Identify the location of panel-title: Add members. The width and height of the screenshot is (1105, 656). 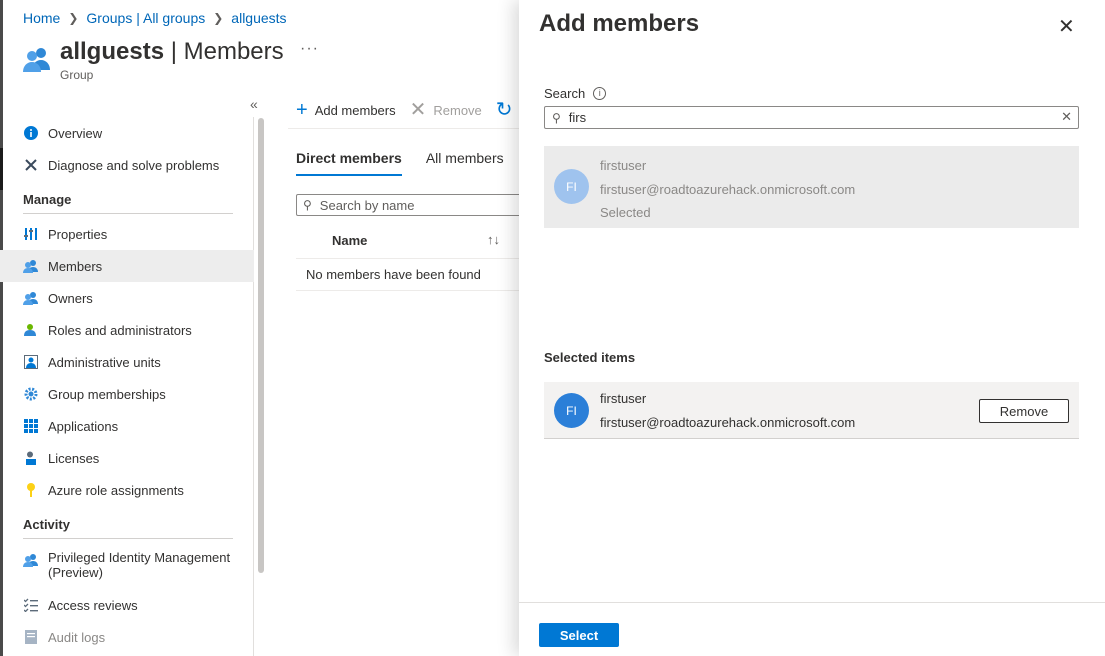
(619, 23).